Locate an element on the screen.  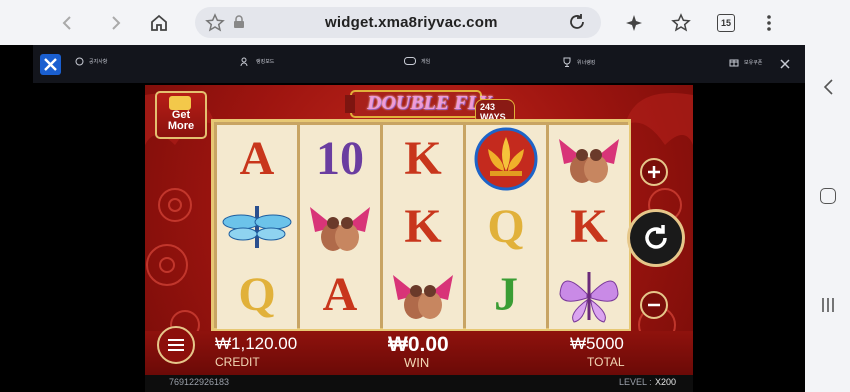
nav-notice: 공지사항 is located at coordinates (91, 61).